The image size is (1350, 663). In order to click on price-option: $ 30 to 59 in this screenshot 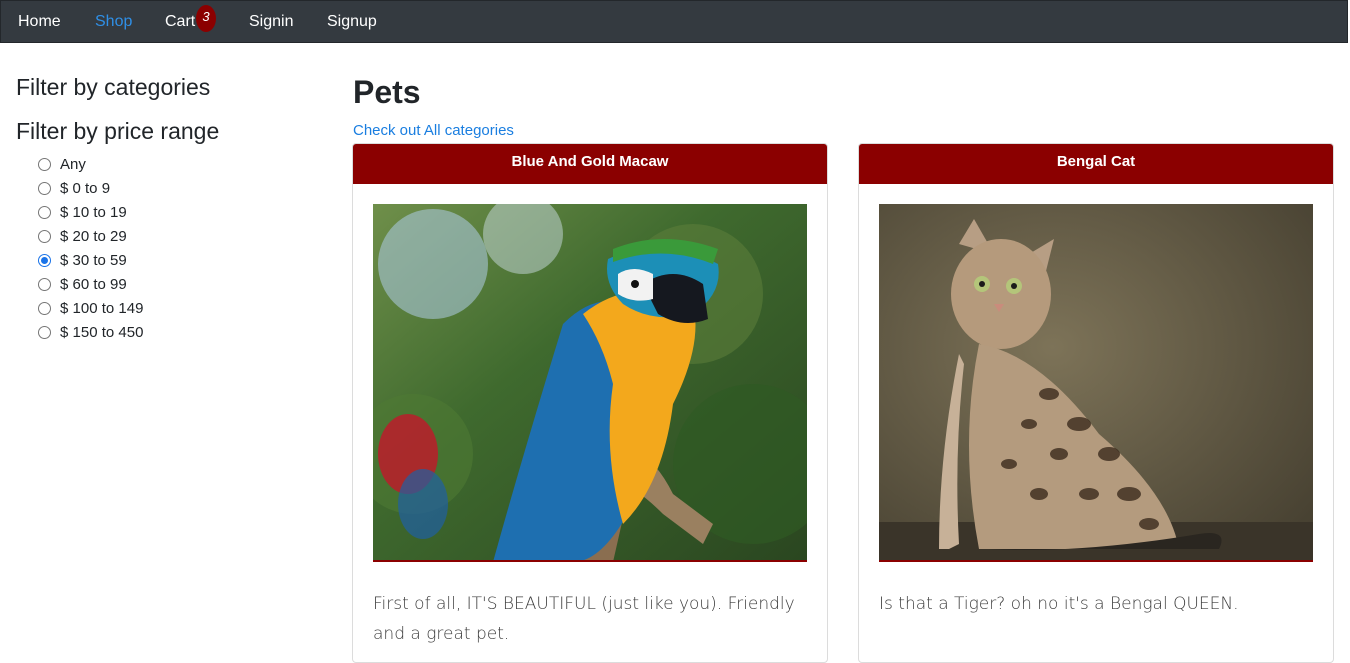, I will do `click(82, 260)`.